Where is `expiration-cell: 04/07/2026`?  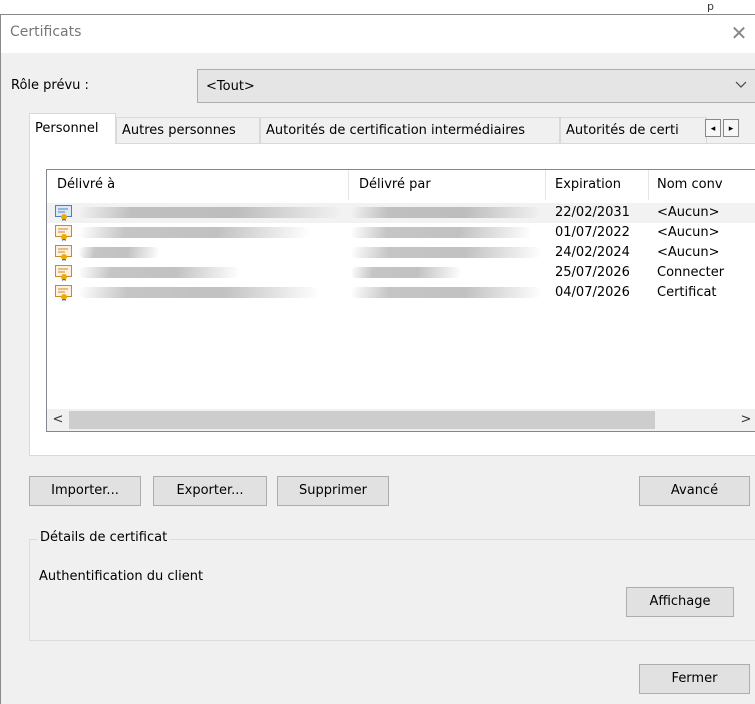 expiration-cell: 04/07/2026 is located at coordinates (592, 292).